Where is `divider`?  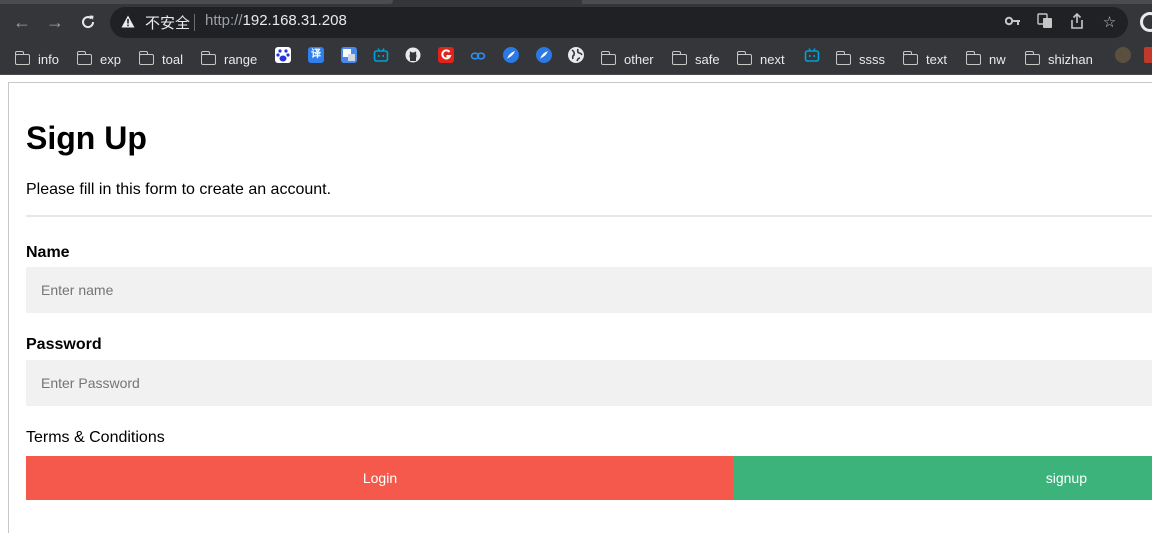 divider is located at coordinates (589, 216).